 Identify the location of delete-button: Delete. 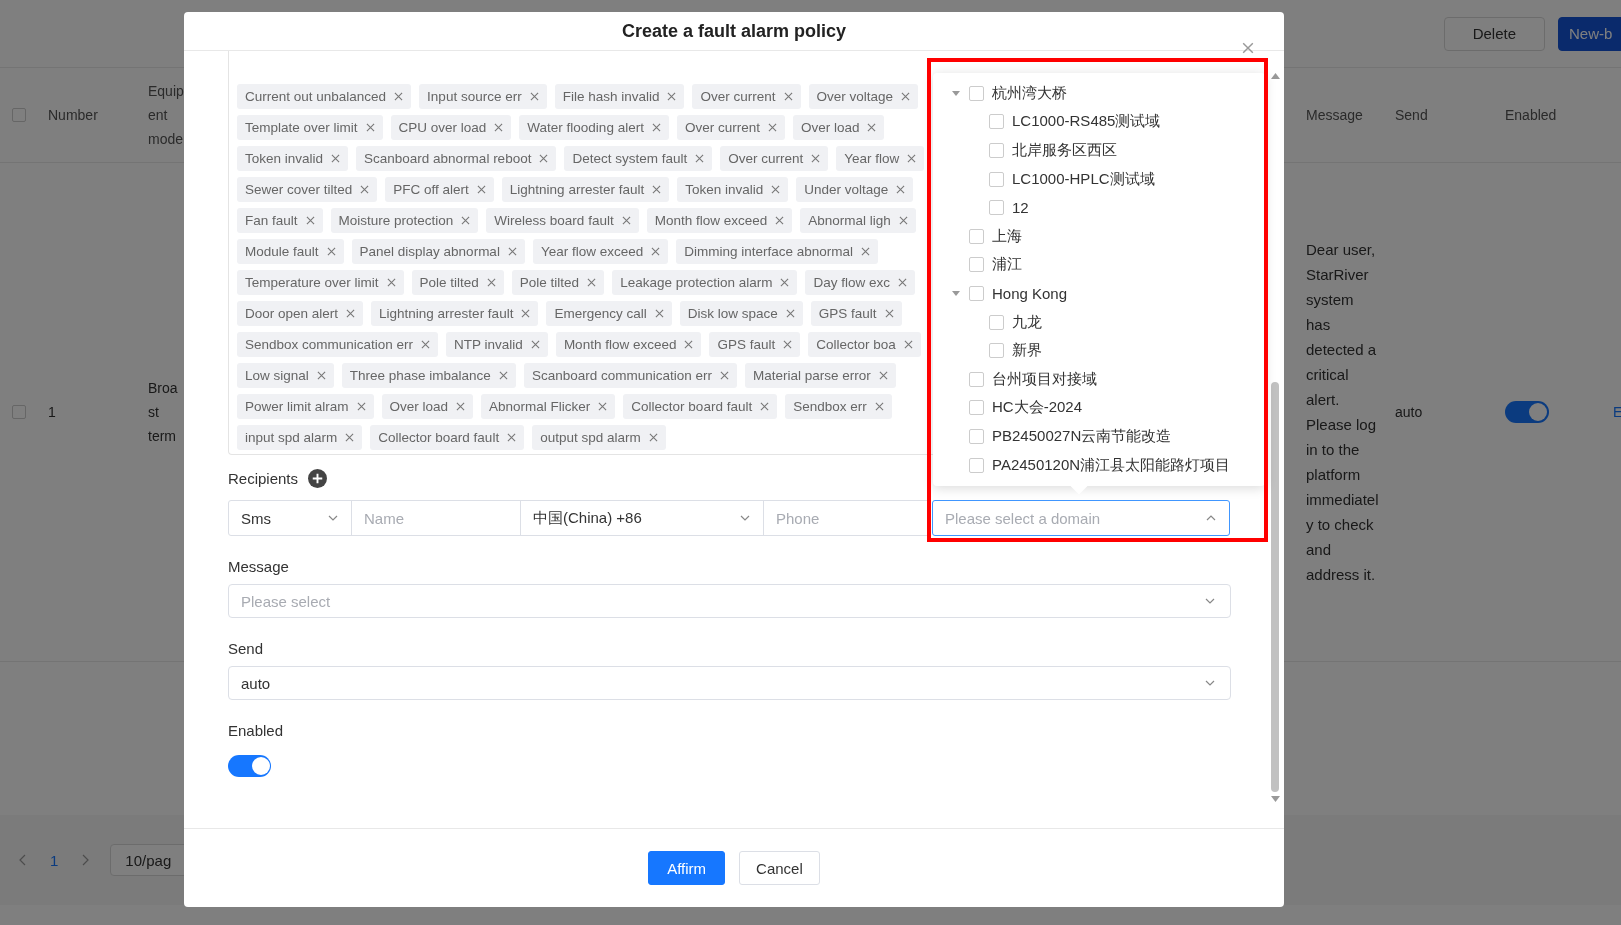
(1494, 33).